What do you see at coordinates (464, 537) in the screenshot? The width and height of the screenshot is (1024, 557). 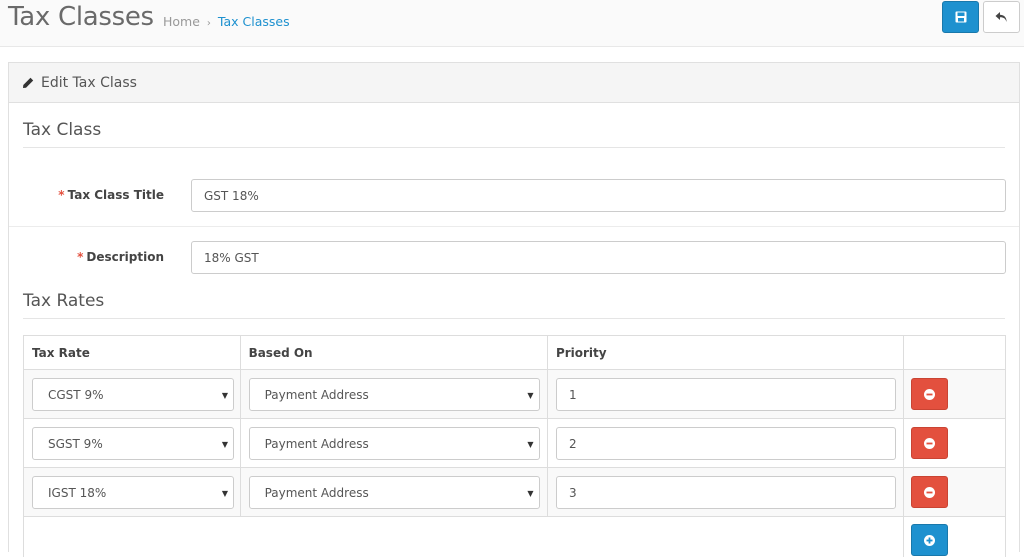 I see `footer-spacer-cell` at bounding box center [464, 537].